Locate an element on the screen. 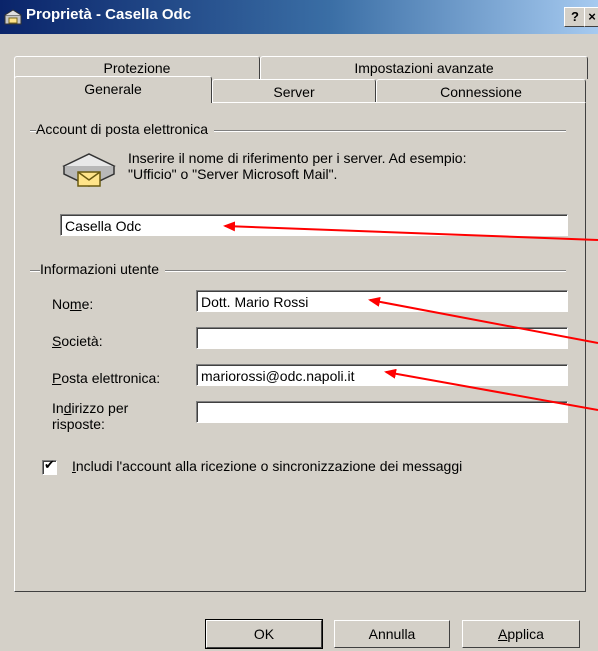  annotation-arrow-account-name is located at coordinates (410, 231).